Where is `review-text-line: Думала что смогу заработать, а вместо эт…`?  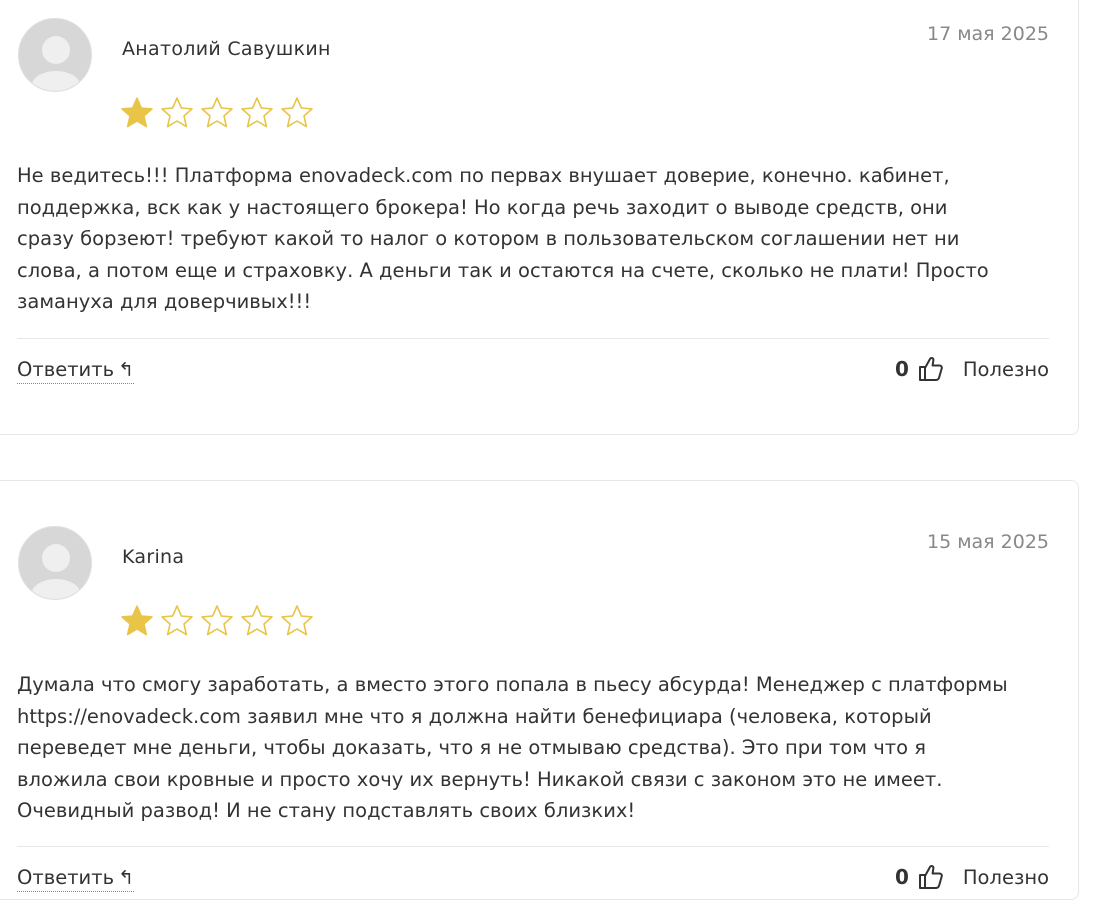 review-text-line: Думала что смогу заработать, а вместо эт… is located at coordinates (512, 684).